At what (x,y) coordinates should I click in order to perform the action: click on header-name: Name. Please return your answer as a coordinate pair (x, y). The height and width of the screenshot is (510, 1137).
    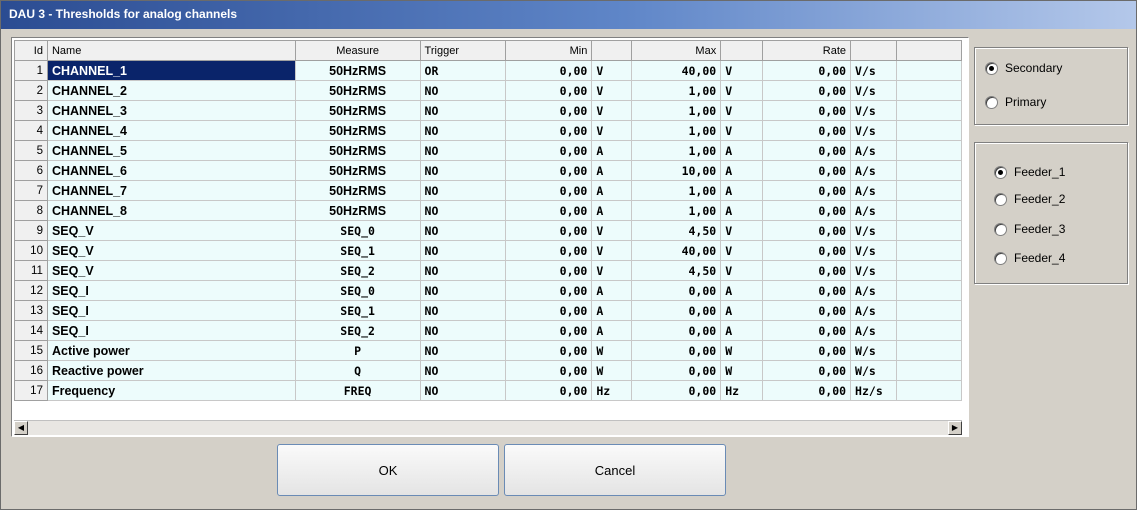
    Looking at the image, I should click on (171, 50).